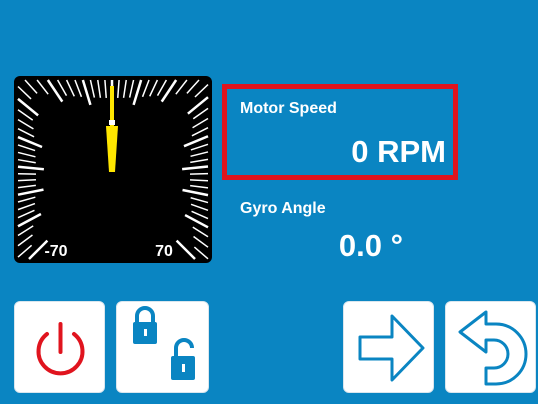 This screenshot has height=404, width=538. I want to click on power-icon, so click(60, 349).